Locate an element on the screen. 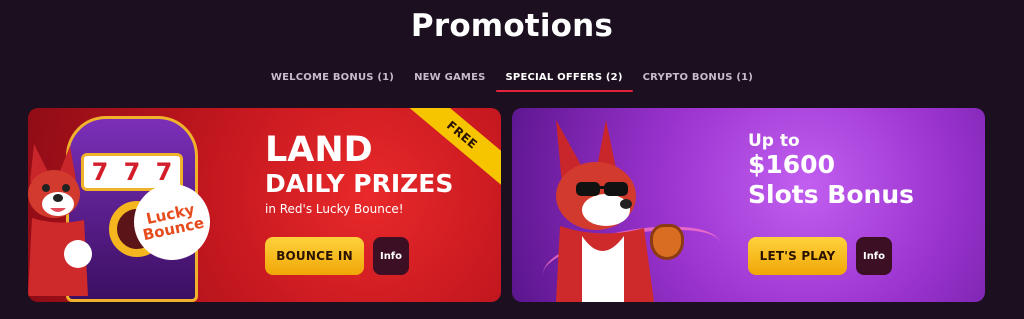 The image size is (1024, 319). bonus-prefix: Up to is located at coordinates (774, 141).